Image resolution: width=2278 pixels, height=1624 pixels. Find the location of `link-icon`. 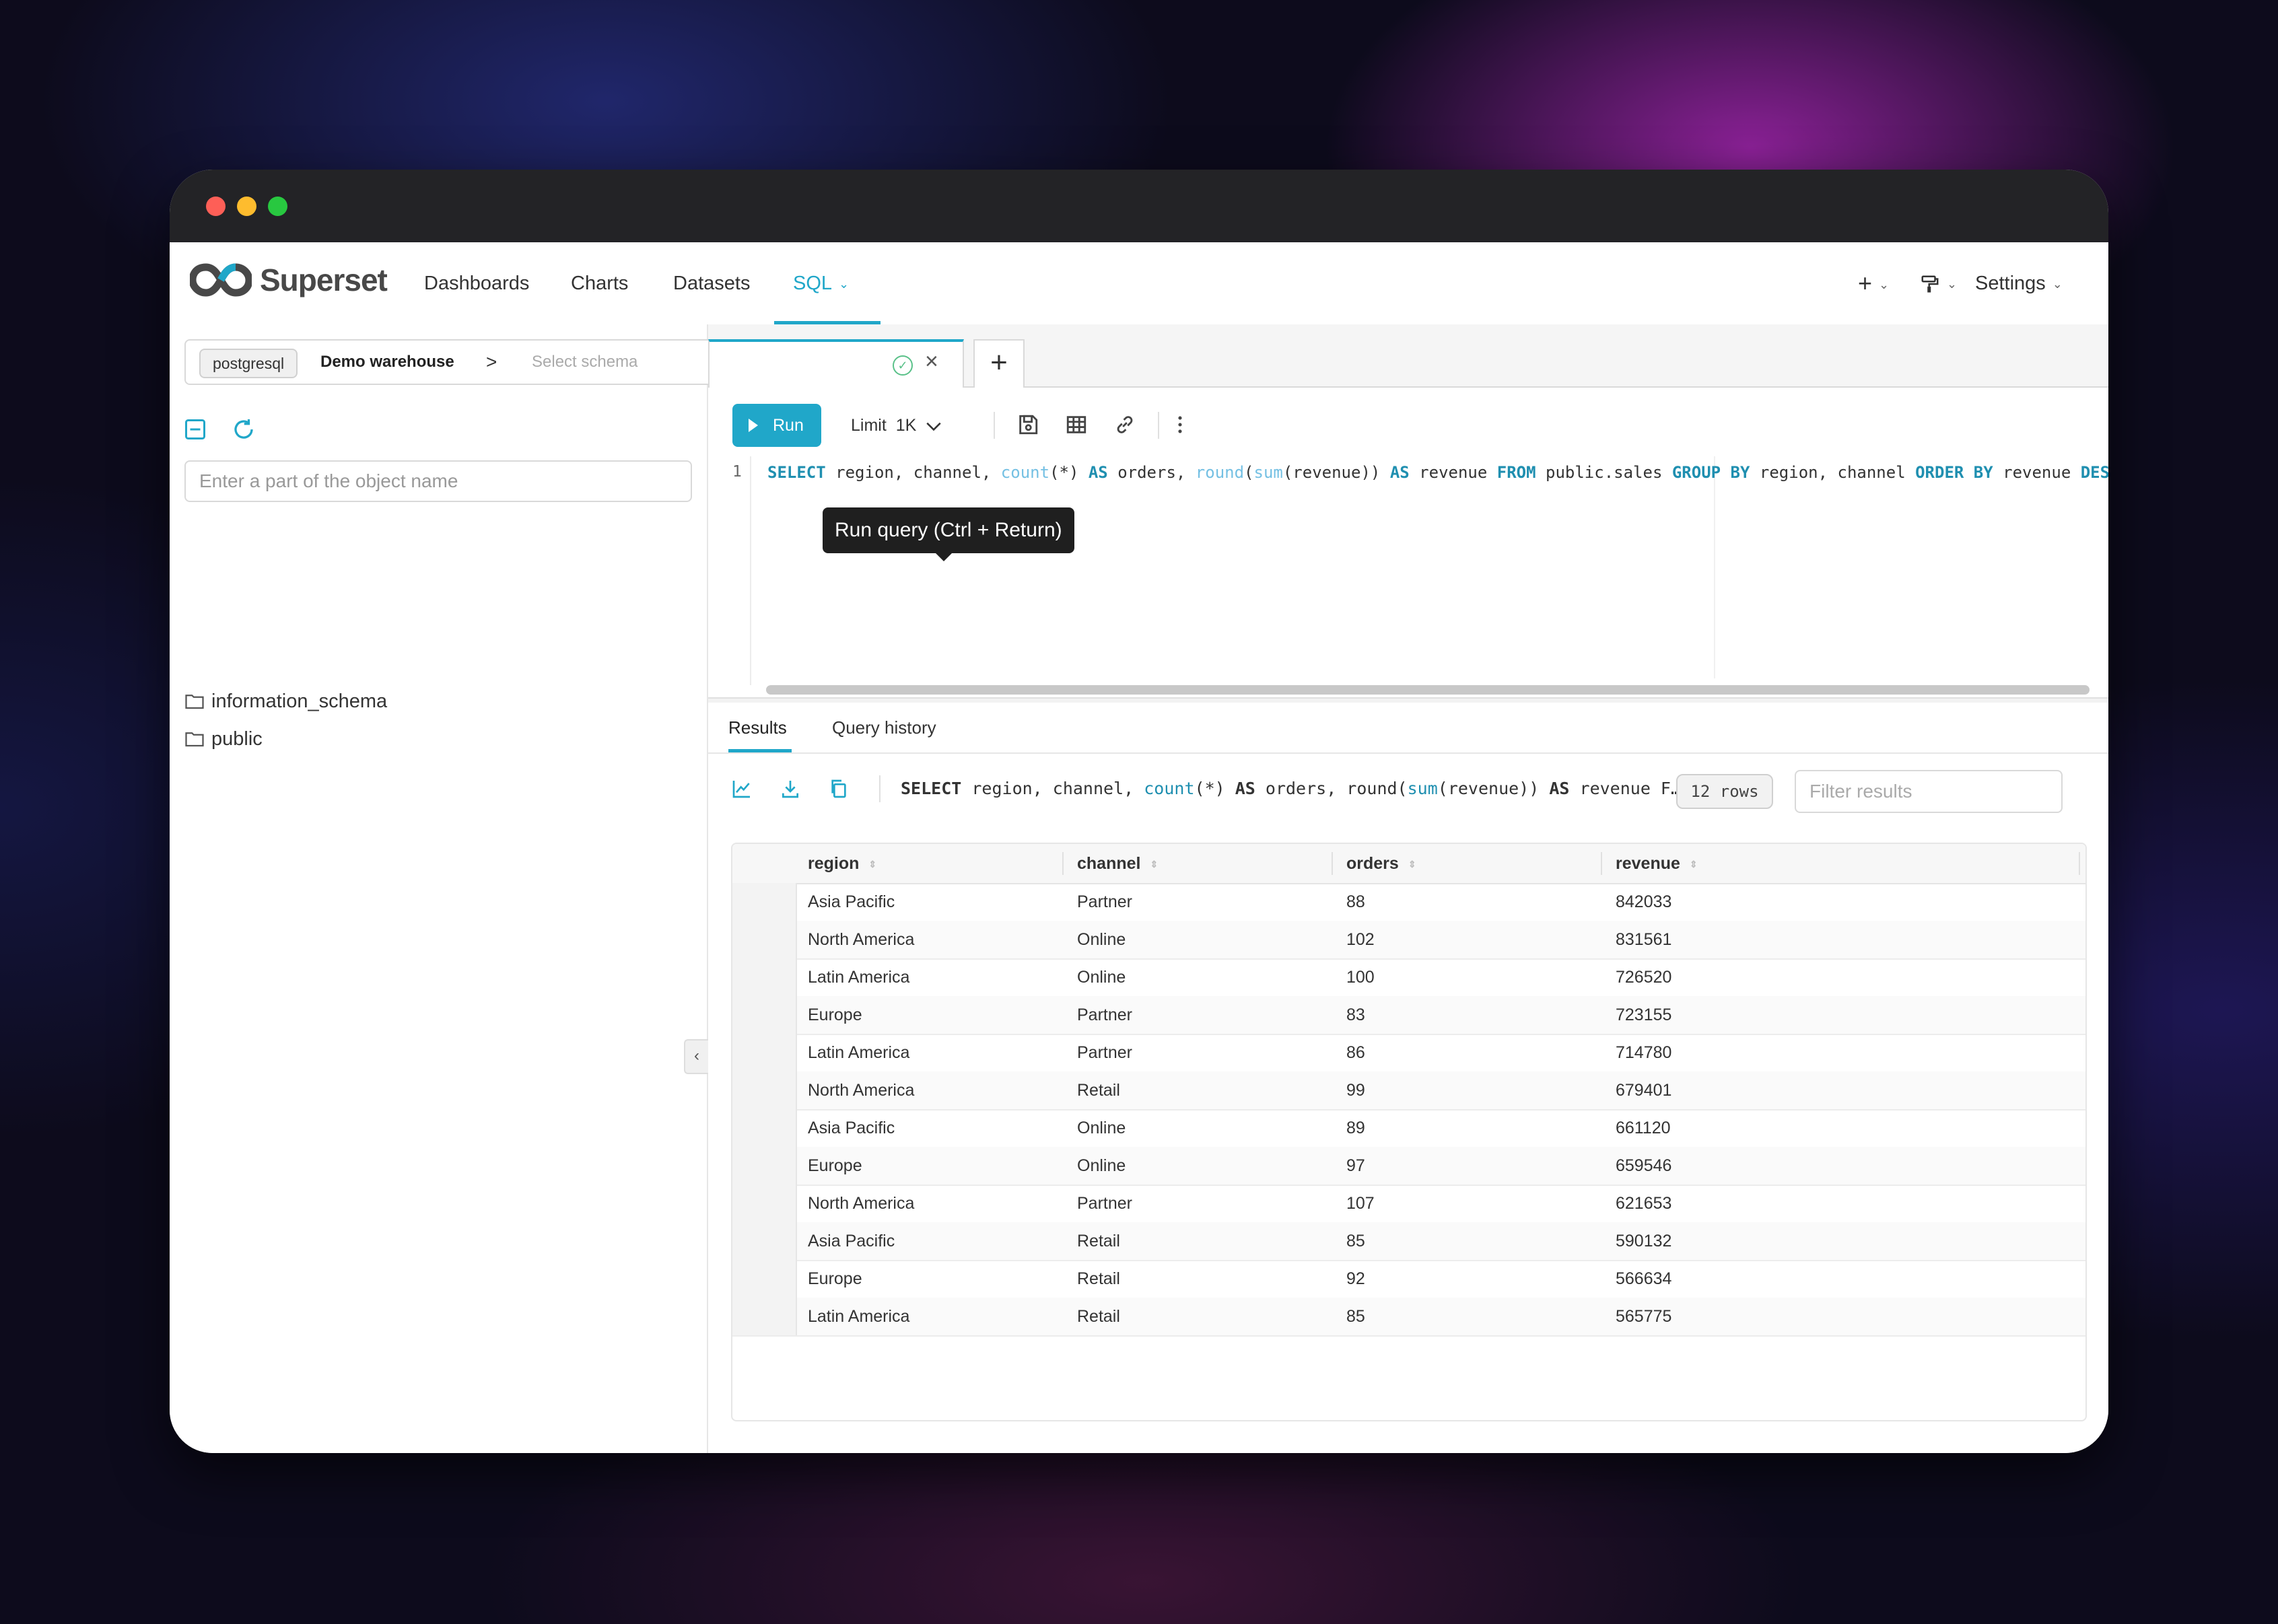

link-icon is located at coordinates (1124, 424).